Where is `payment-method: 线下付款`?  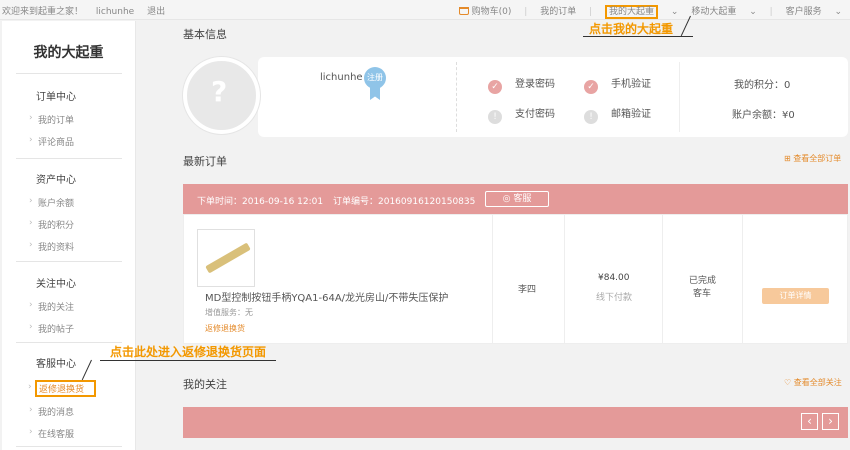
payment-method: 线下付款 is located at coordinates (614, 298).